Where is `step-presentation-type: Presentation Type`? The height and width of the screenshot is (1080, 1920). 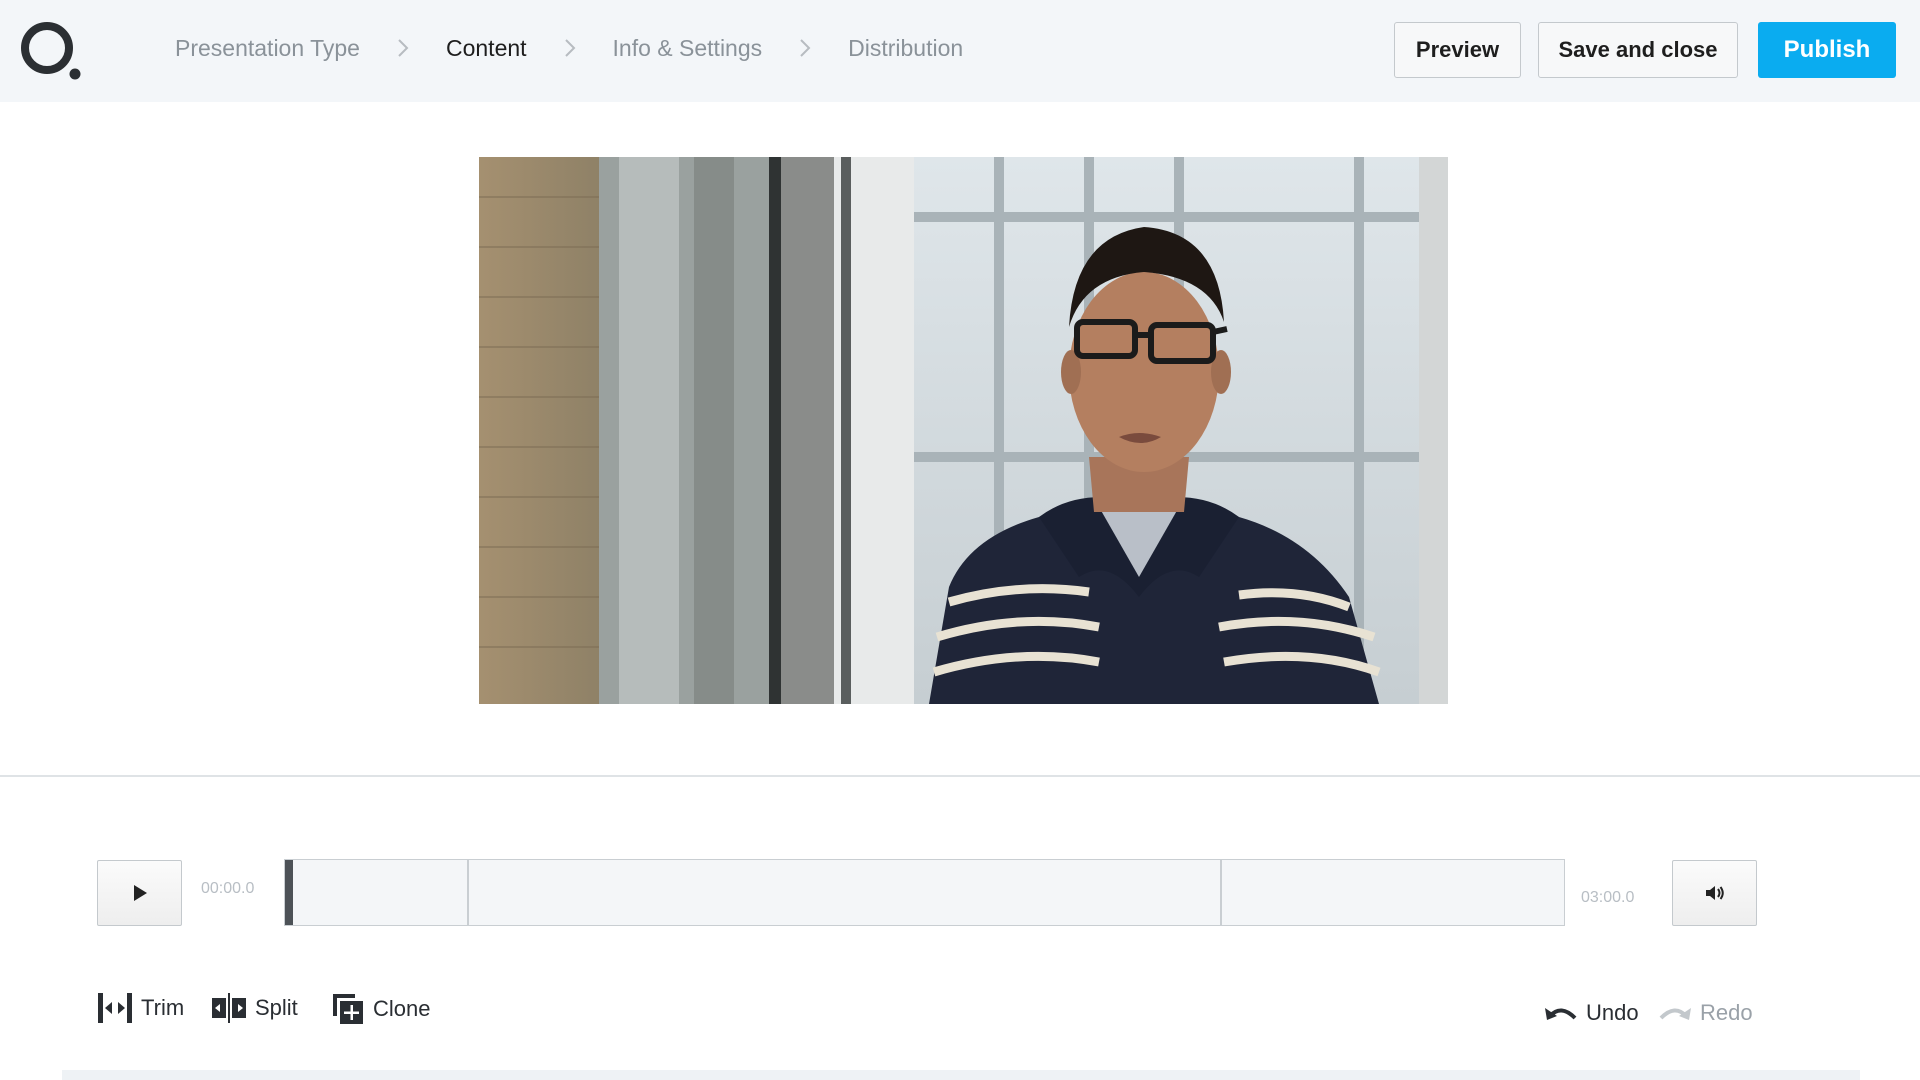 step-presentation-type: Presentation Type is located at coordinates (267, 48).